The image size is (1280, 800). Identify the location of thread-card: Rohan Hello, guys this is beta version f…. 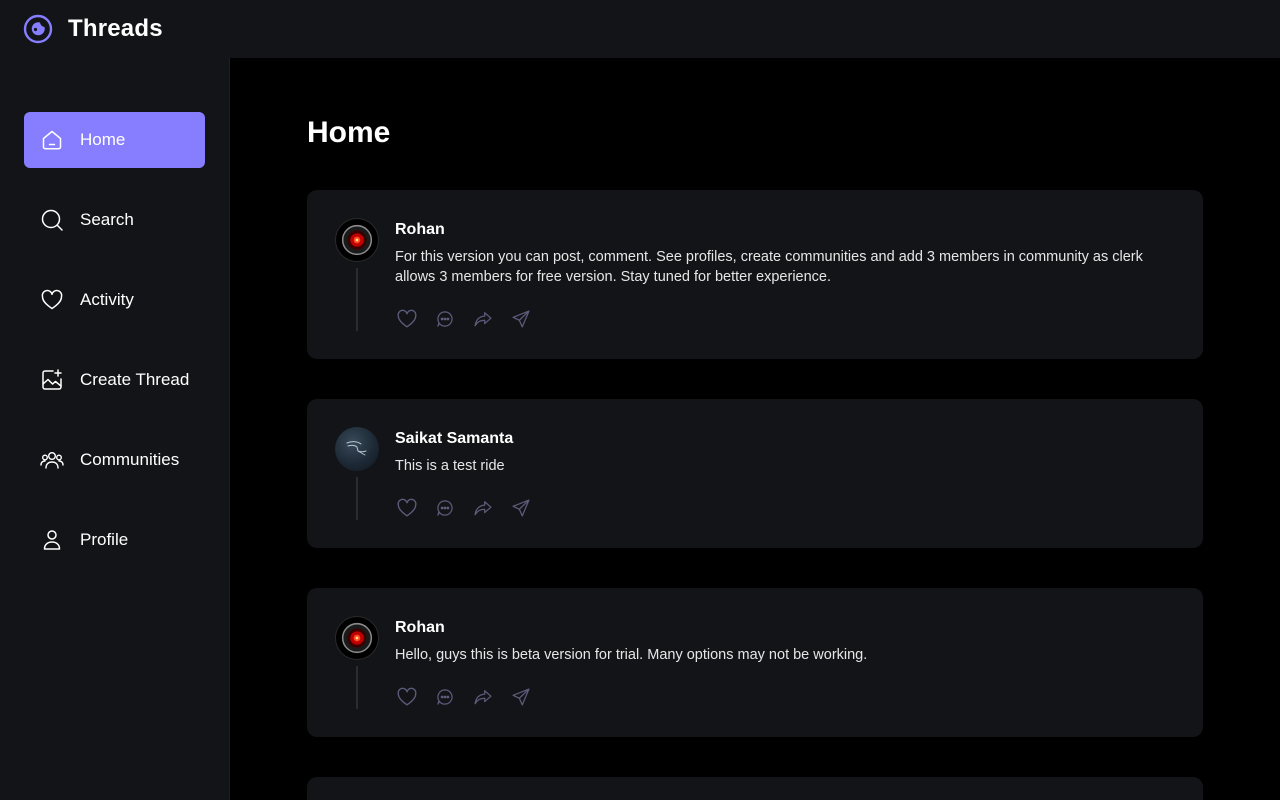
(755, 662).